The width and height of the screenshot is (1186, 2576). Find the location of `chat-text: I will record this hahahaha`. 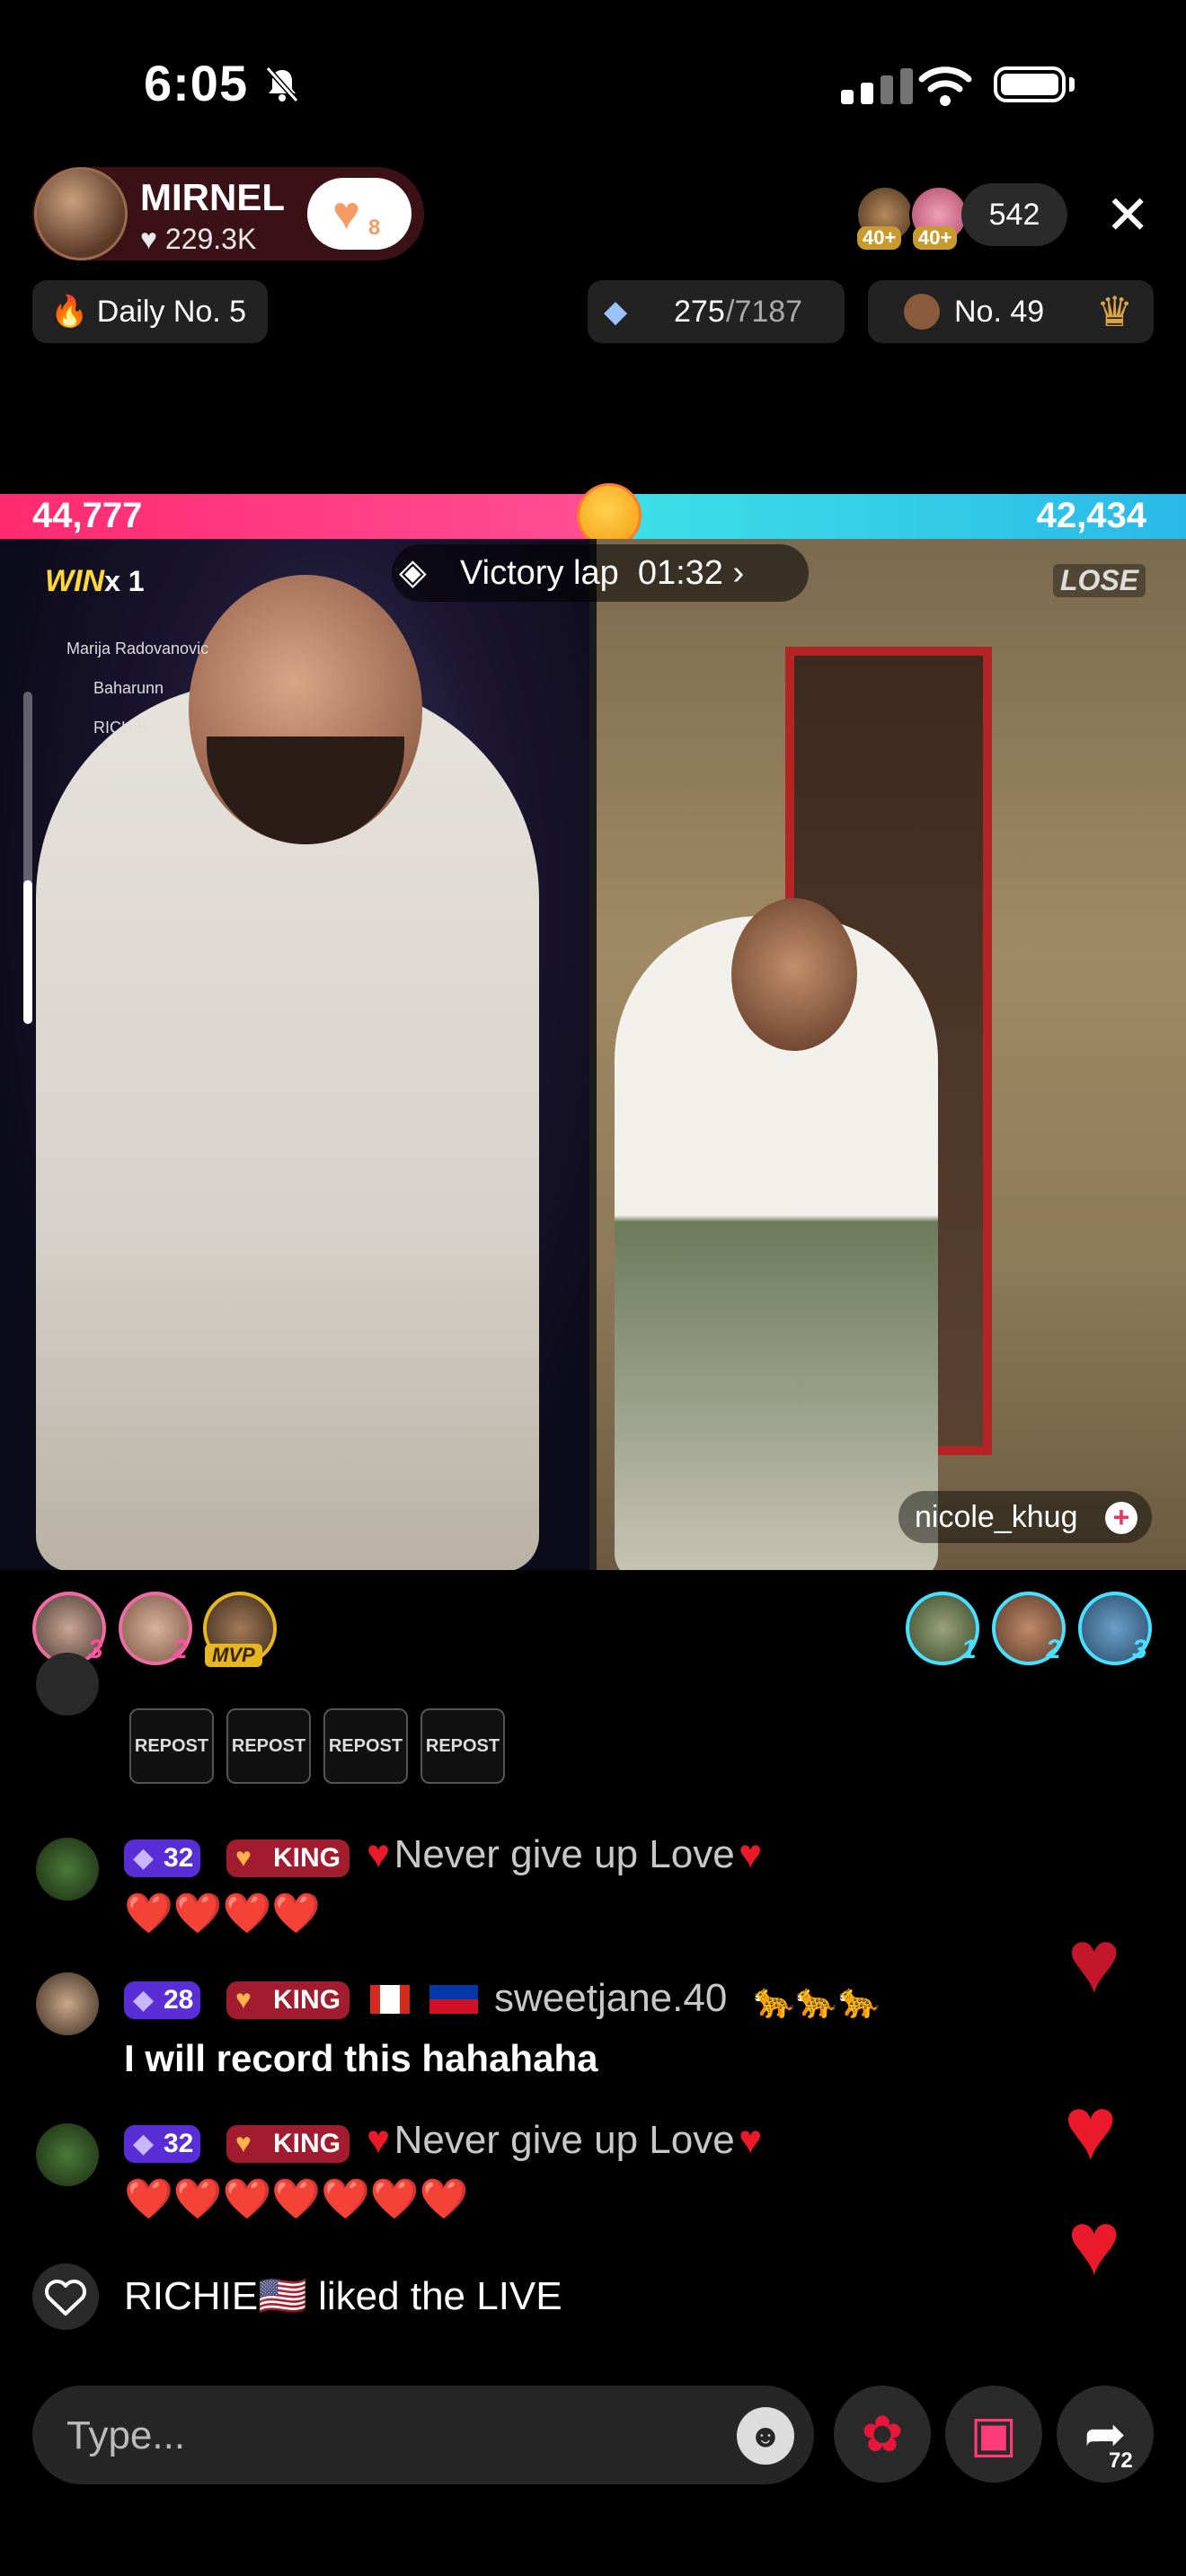

chat-text: I will record this hahahaha is located at coordinates (361, 2058).